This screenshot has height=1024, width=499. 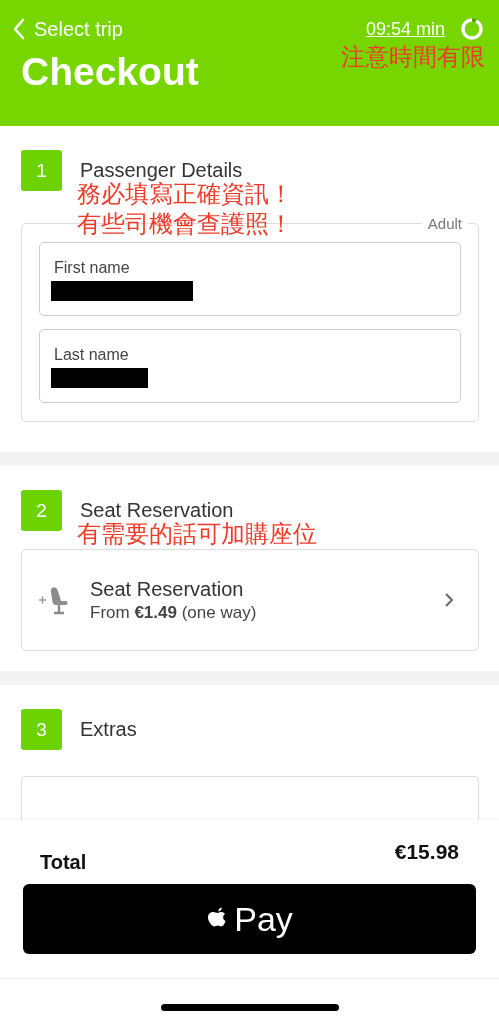 What do you see at coordinates (41, 729) in the screenshot?
I see `step-number: 3` at bounding box center [41, 729].